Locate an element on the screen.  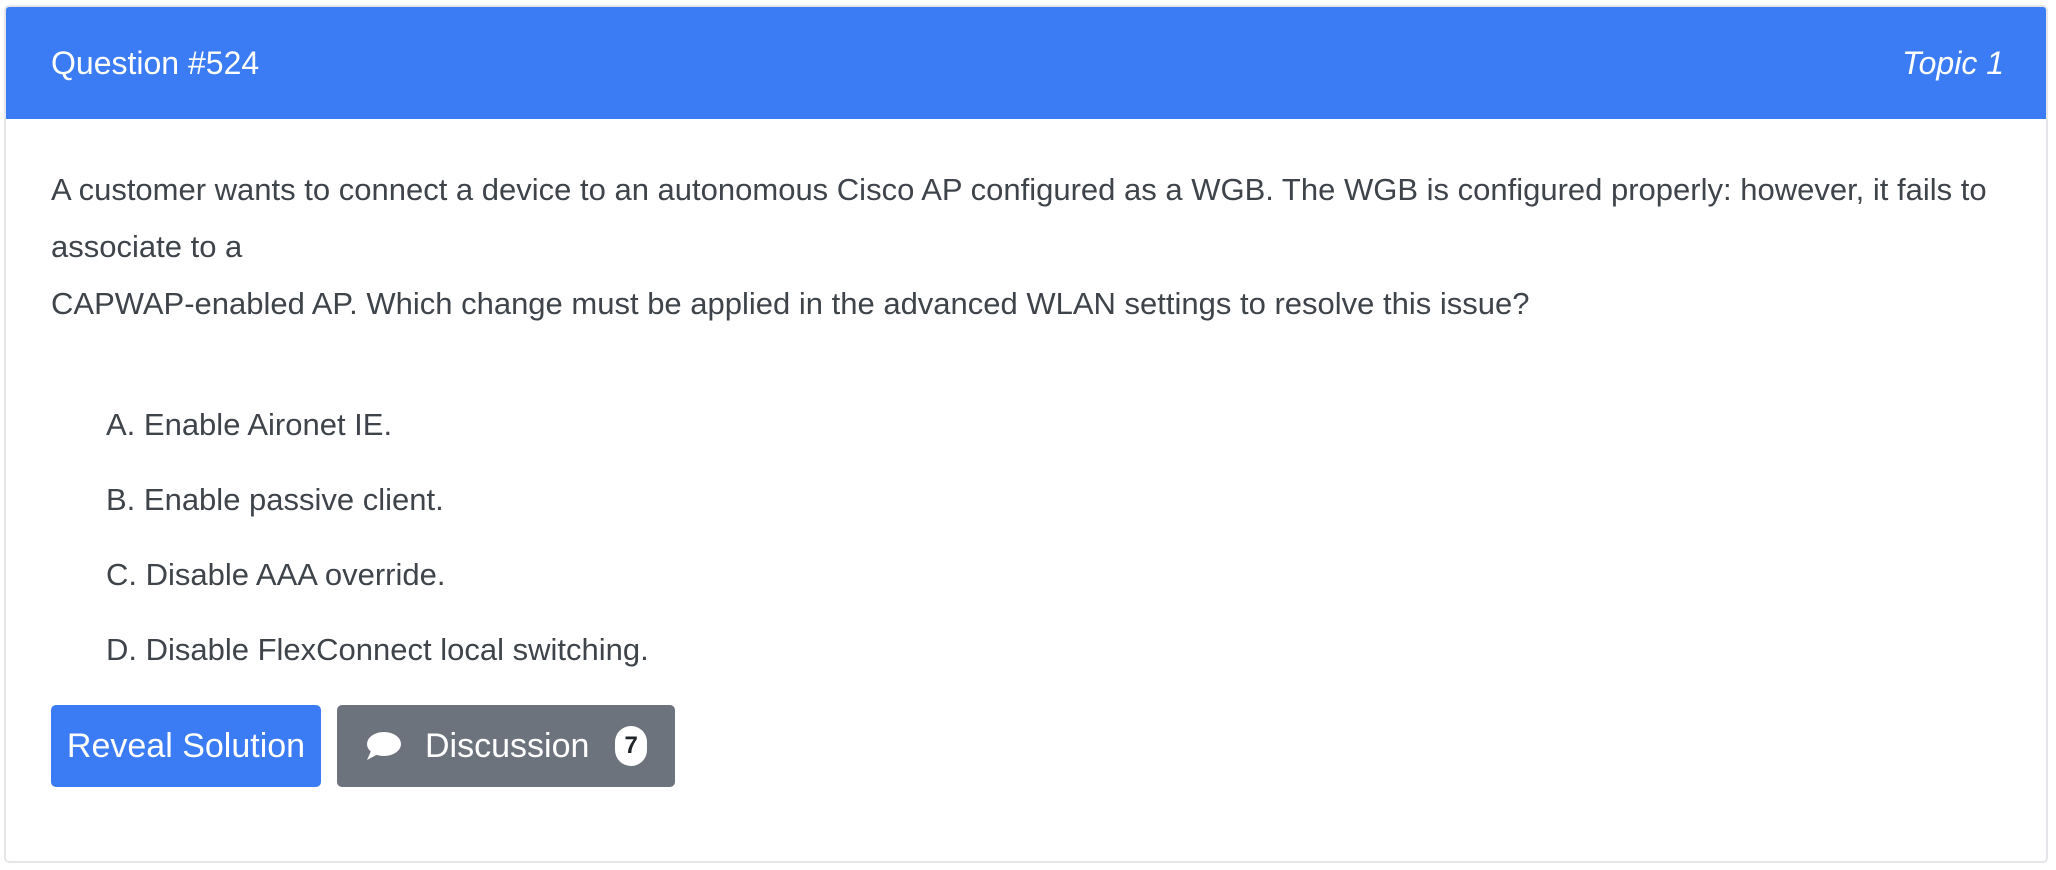
topic-label: Topic 1 is located at coordinates (1953, 62).